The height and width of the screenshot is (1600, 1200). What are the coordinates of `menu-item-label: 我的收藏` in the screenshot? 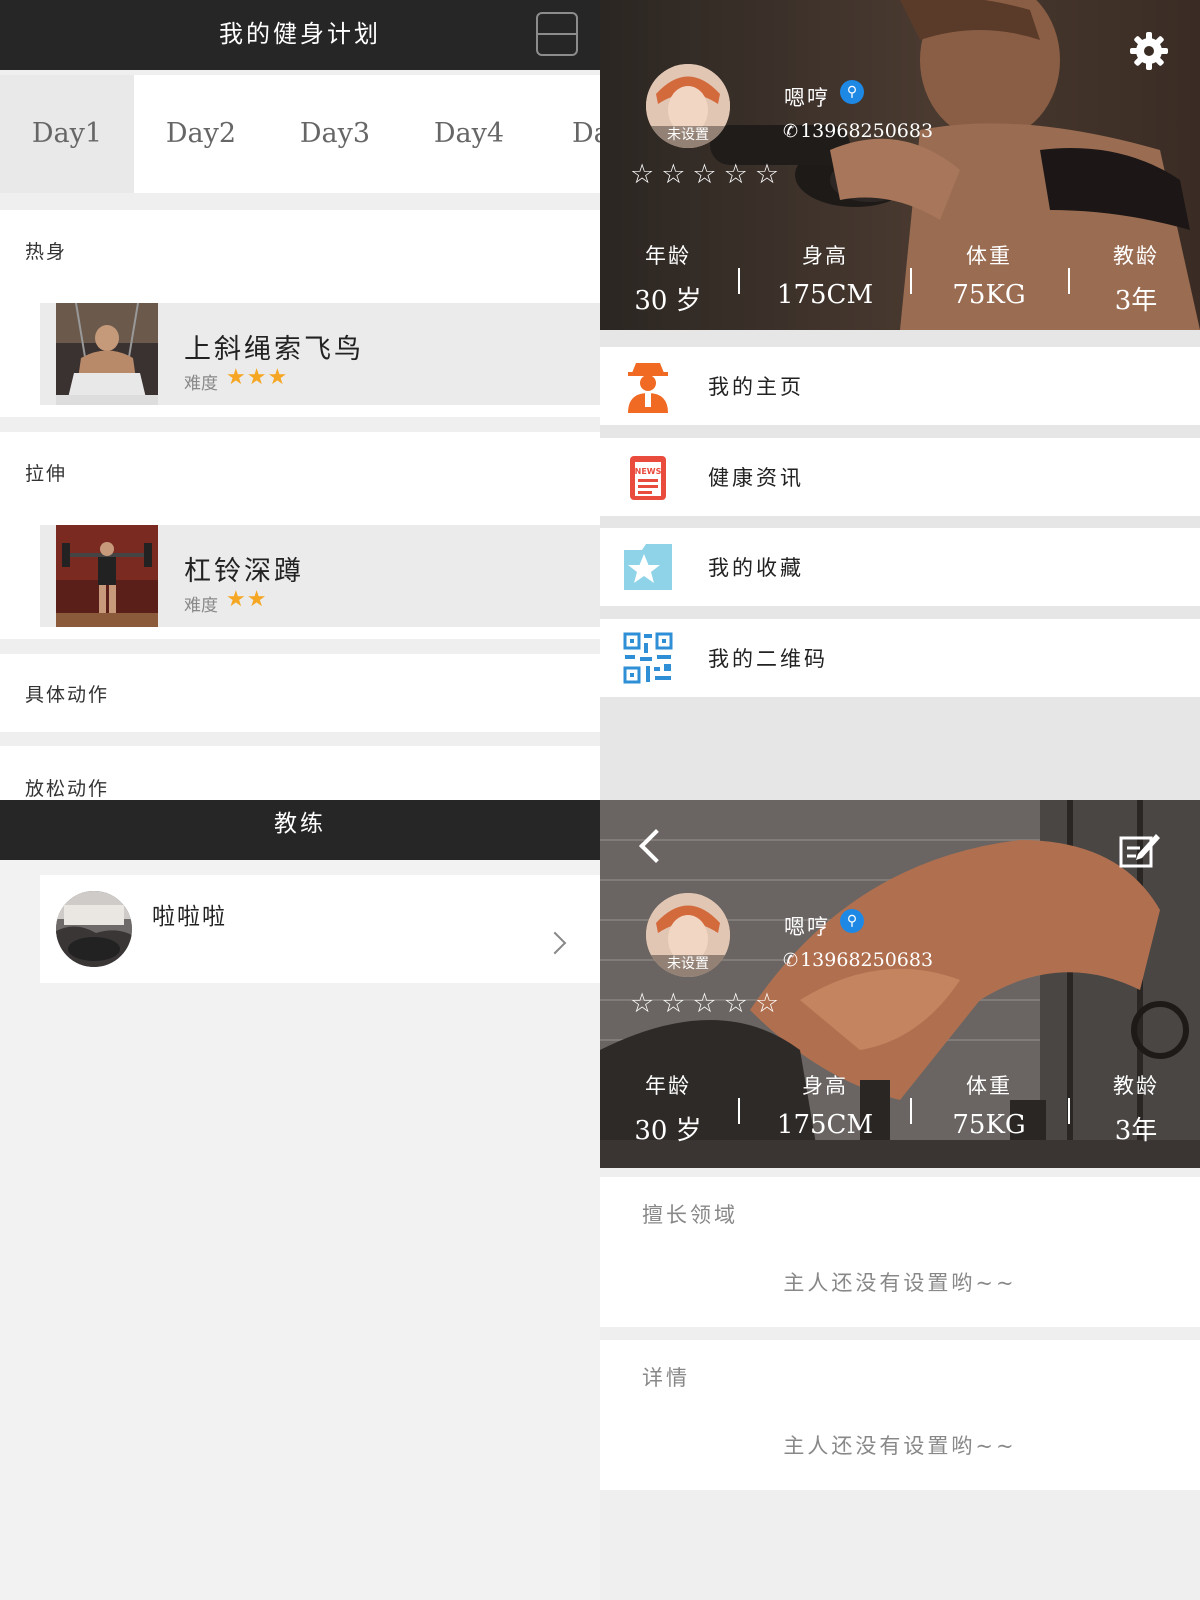 It's located at (756, 568).